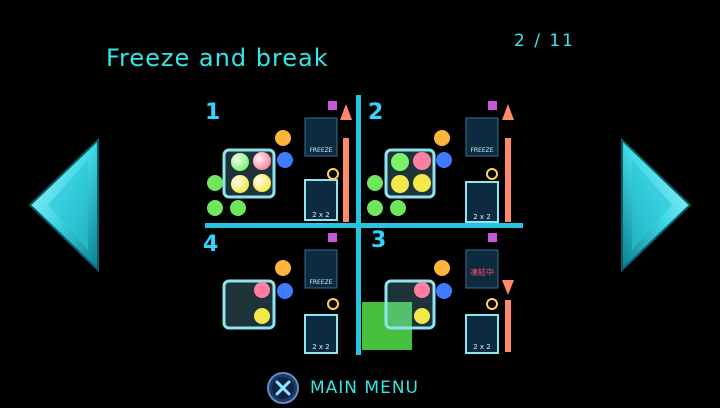  What do you see at coordinates (213, 112) in the screenshot?
I see `quadrant-number-1: 1` at bounding box center [213, 112].